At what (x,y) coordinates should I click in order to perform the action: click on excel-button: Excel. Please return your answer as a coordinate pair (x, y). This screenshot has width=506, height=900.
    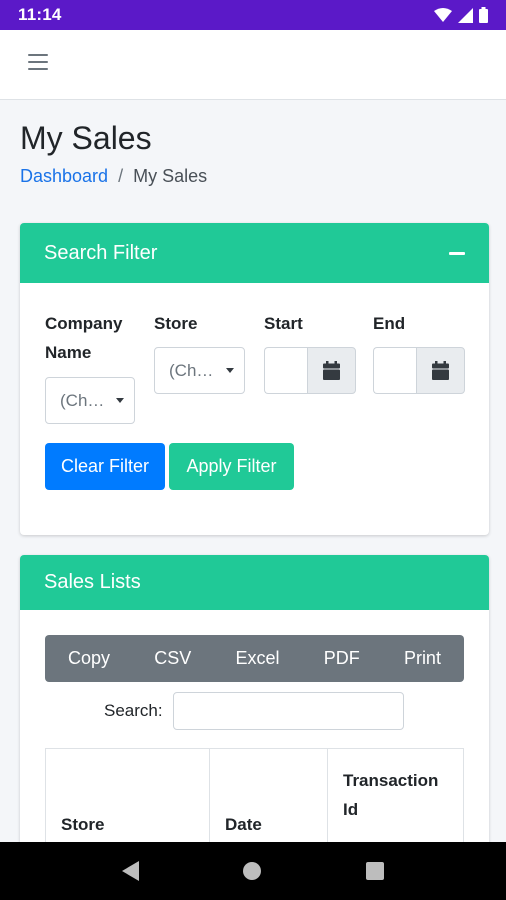
    Looking at the image, I should click on (257, 658).